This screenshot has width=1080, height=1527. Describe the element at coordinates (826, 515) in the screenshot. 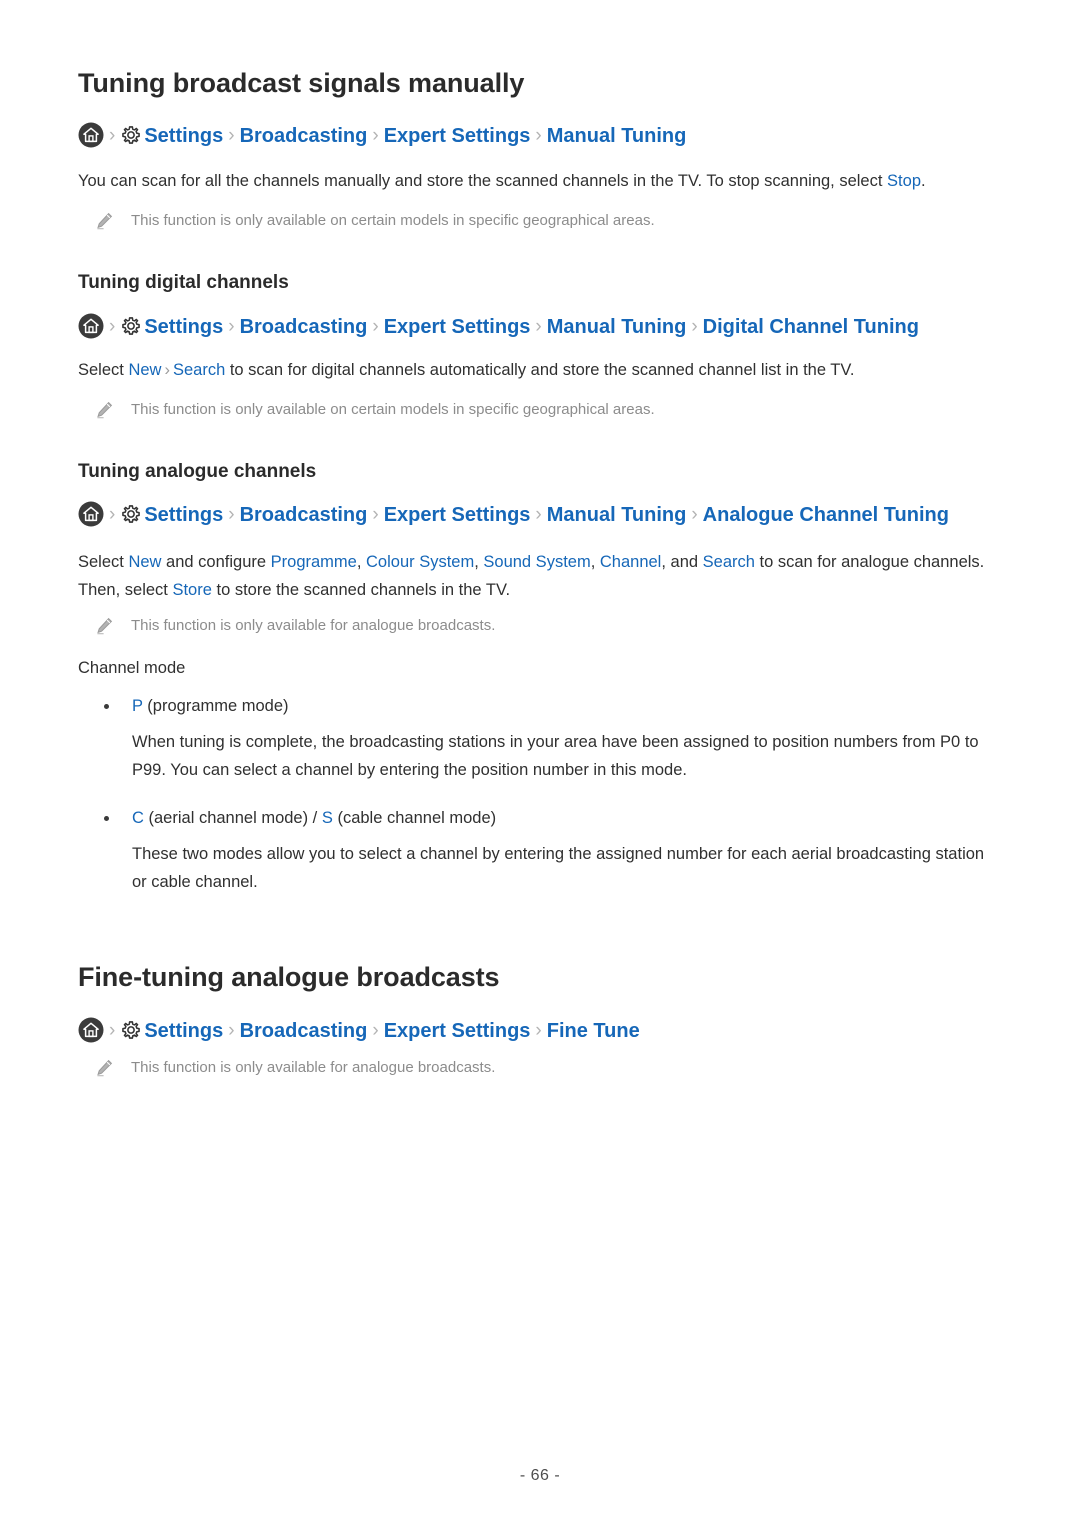

I see `breadcrumb-item-analogue-channel-tuning: Analogue Channel Tuning` at that location.